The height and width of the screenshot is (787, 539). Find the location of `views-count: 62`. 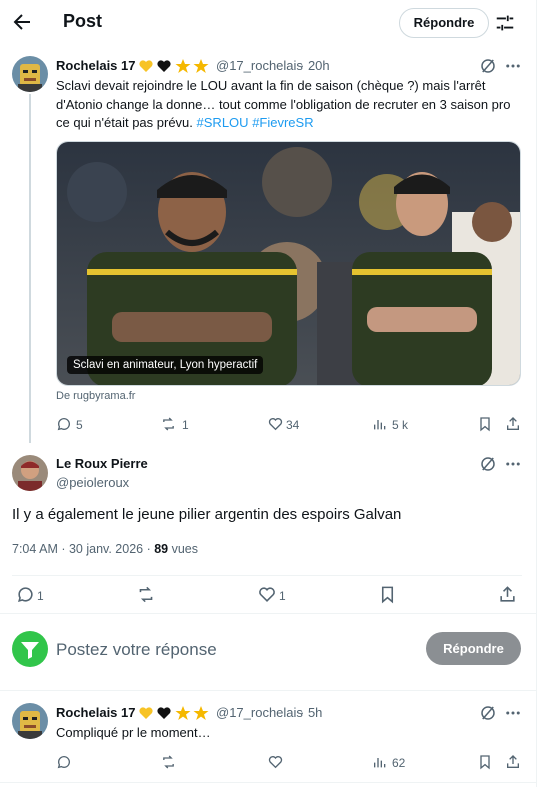

views-count: 62 is located at coordinates (399, 763).